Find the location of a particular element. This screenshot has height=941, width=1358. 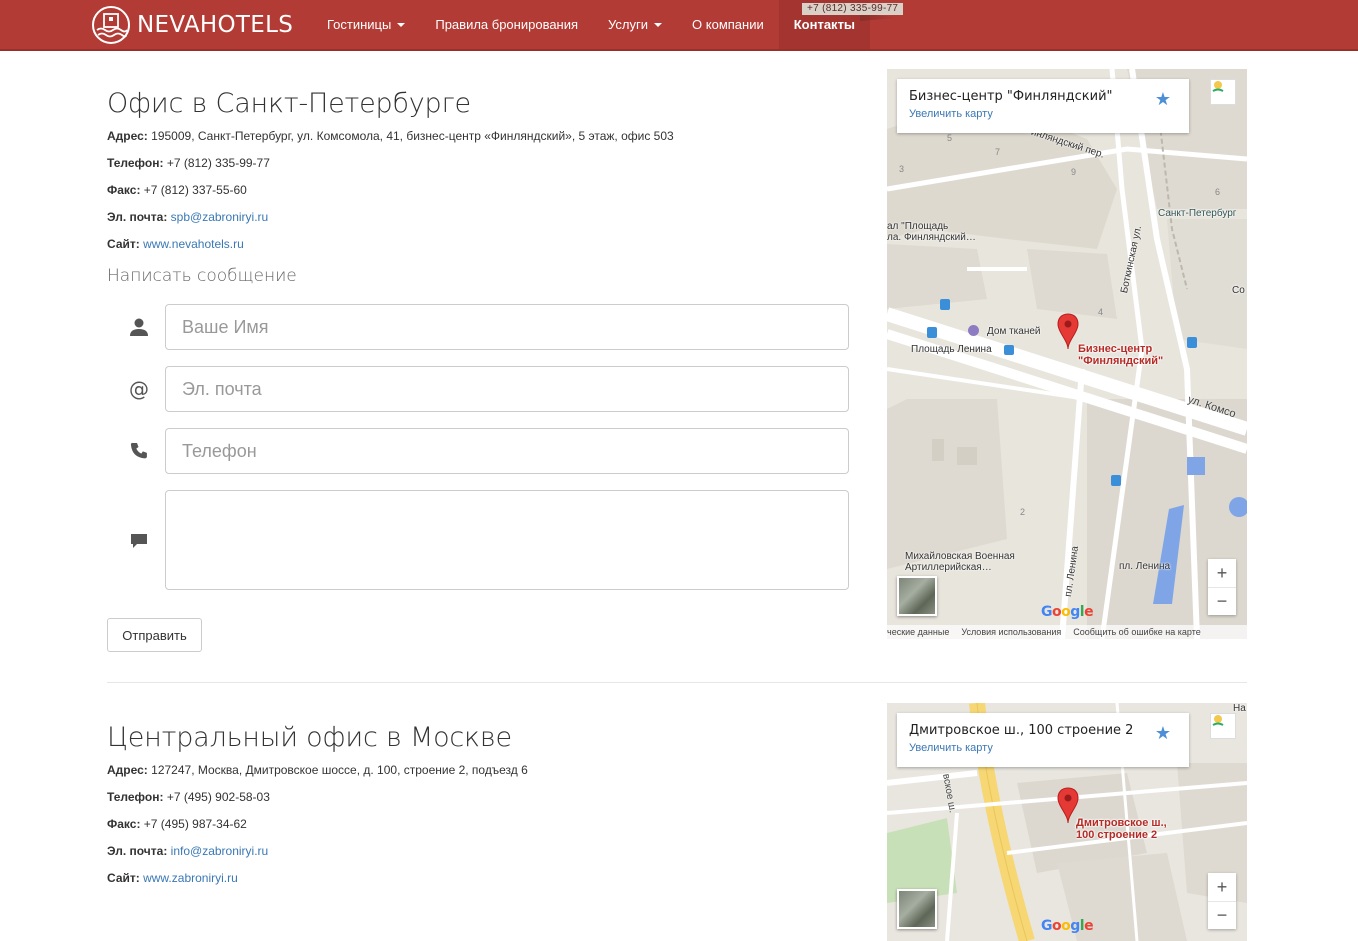

pin-label-line-1: Дмитровское ш., is located at coordinates (1121, 823).